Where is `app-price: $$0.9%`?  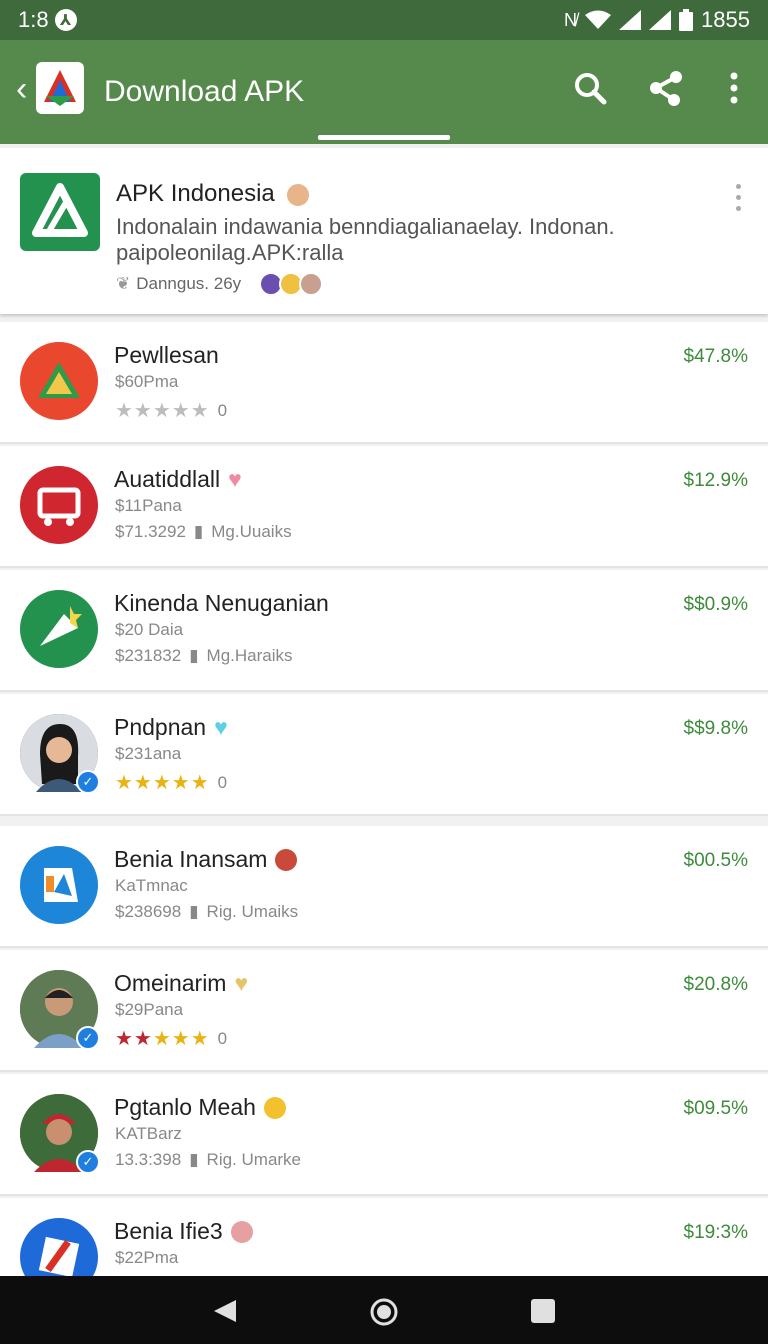
app-price: $$0.9% is located at coordinates (715, 604).